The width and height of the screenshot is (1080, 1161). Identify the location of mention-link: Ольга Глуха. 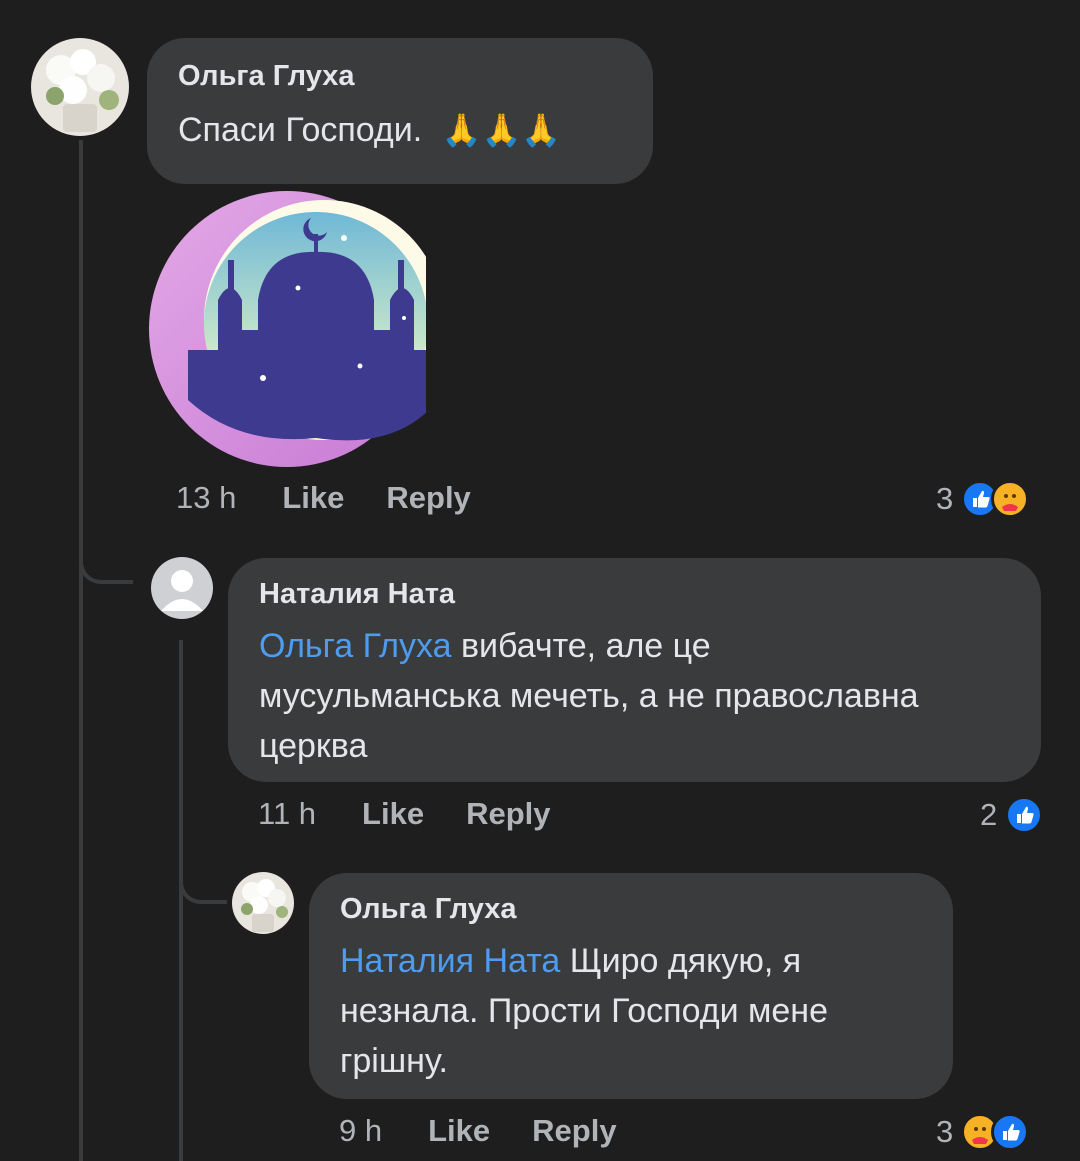
(355, 646).